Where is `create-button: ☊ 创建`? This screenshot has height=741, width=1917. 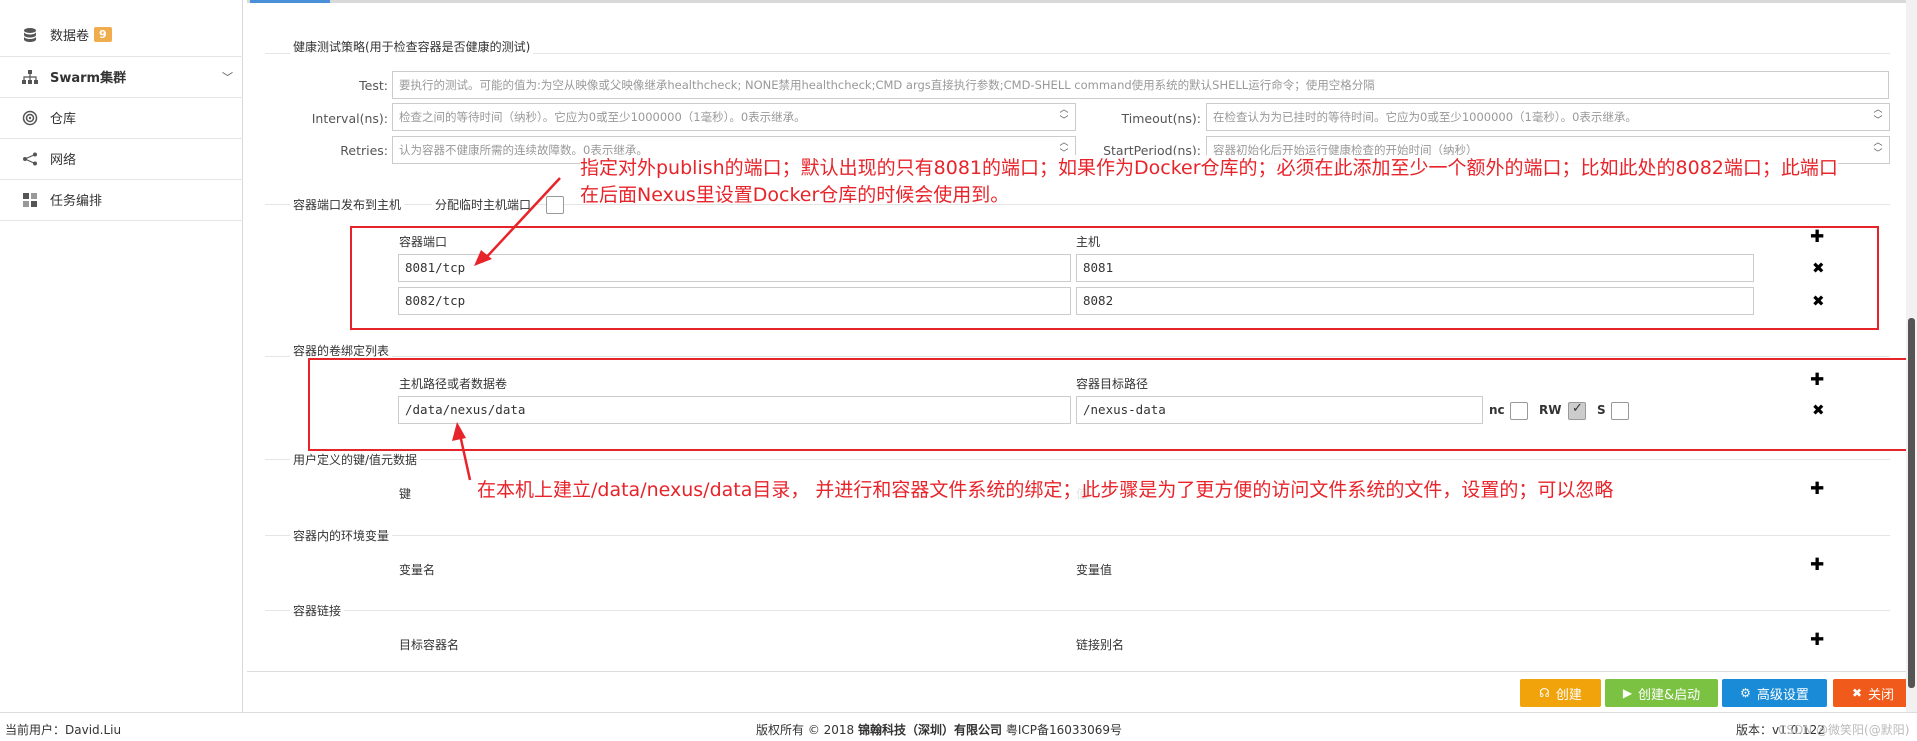 create-button: ☊ 创建 is located at coordinates (1560, 693).